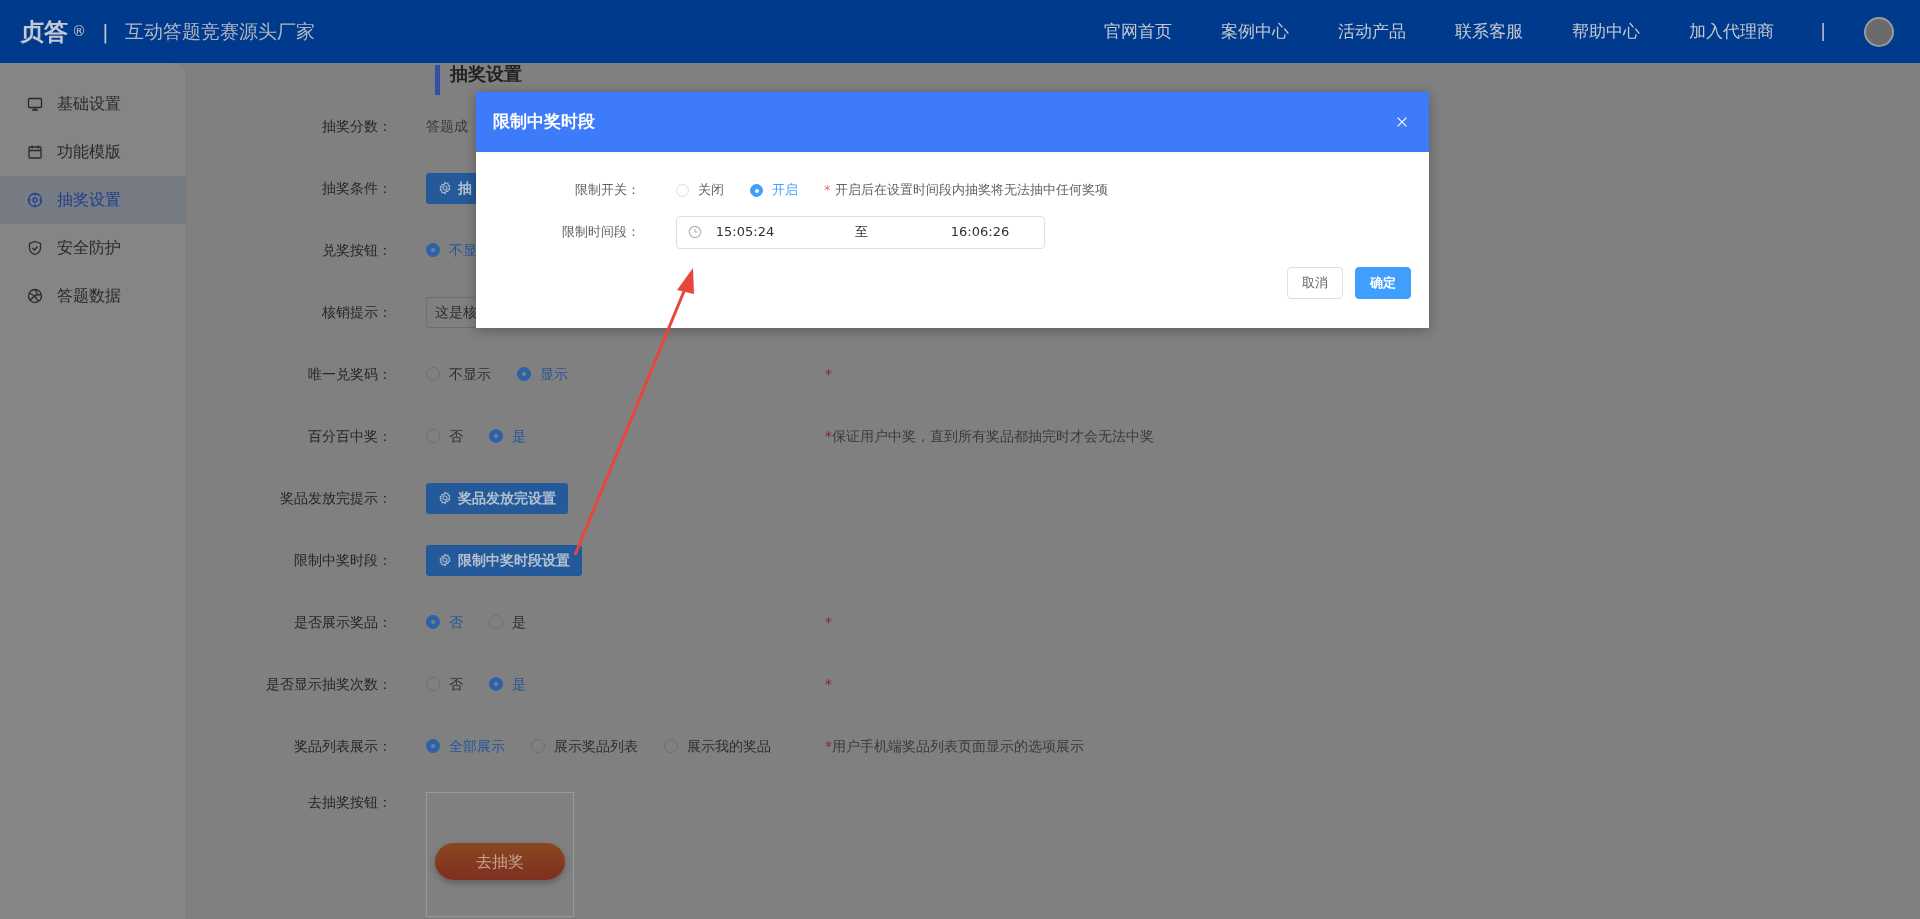 The height and width of the screenshot is (919, 1920). I want to click on dial-icon, so click(35, 200).